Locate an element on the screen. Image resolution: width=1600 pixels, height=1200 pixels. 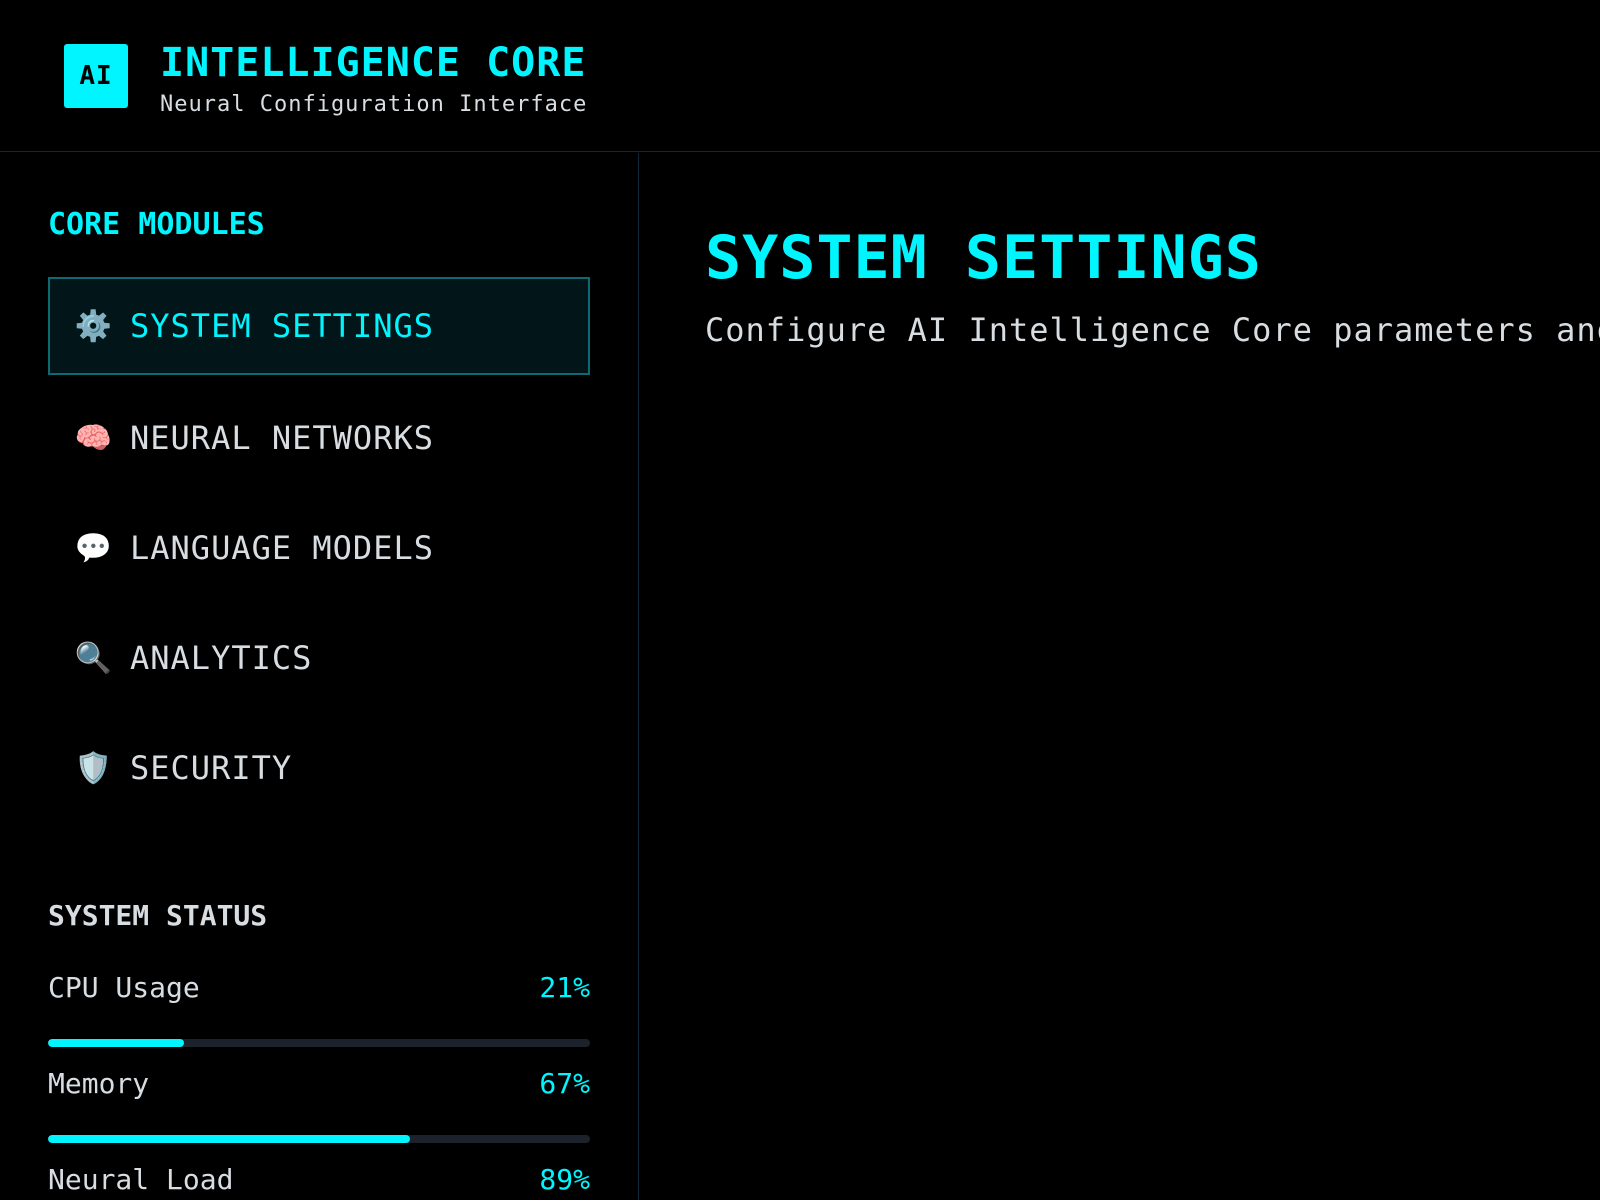
gear-icon: ⚙️ is located at coordinates (94, 326).